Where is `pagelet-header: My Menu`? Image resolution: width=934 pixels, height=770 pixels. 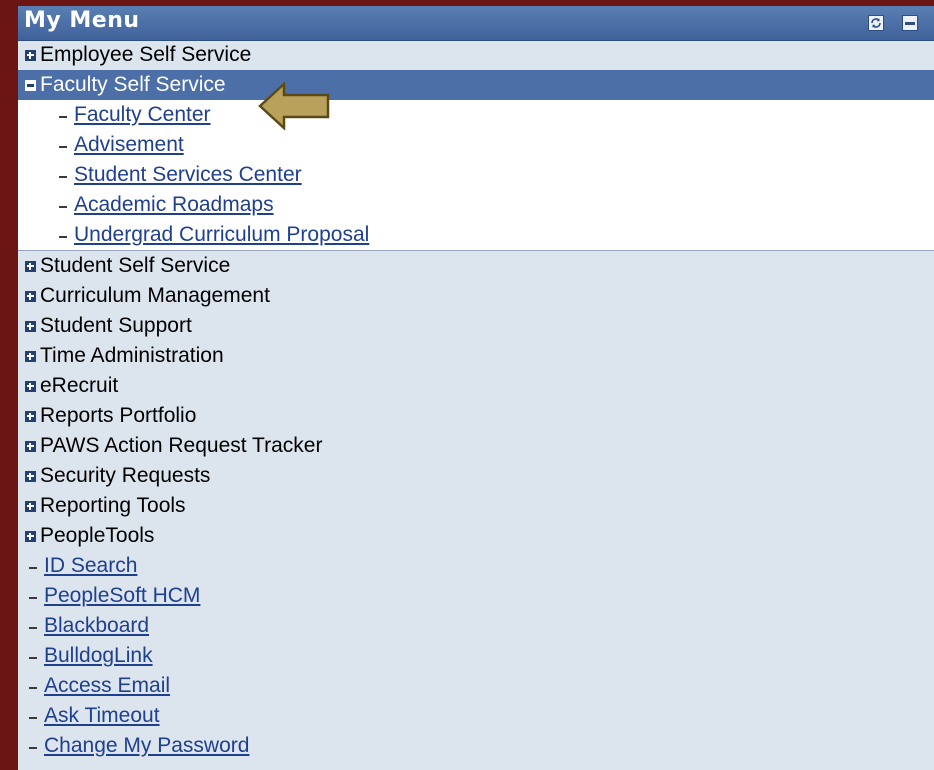 pagelet-header: My Menu is located at coordinates (476, 23).